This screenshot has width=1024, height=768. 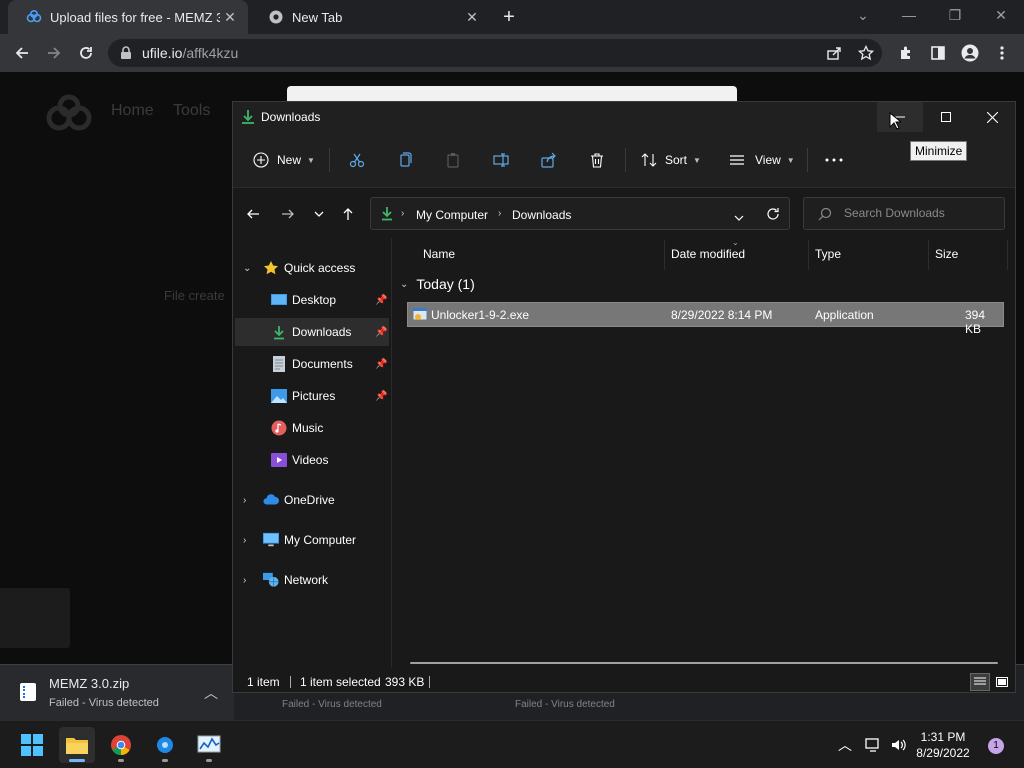 What do you see at coordinates (284, 160) in the screenshot?
I see `new-button: New ▼` at bounding box center [284, 160].